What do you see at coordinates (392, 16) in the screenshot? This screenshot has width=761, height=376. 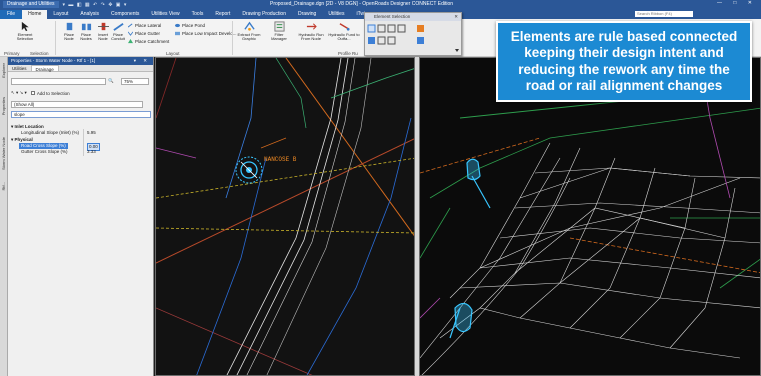 I see `element-selection-toolbar-title: Element Selection` at bounding box center [392, 16].